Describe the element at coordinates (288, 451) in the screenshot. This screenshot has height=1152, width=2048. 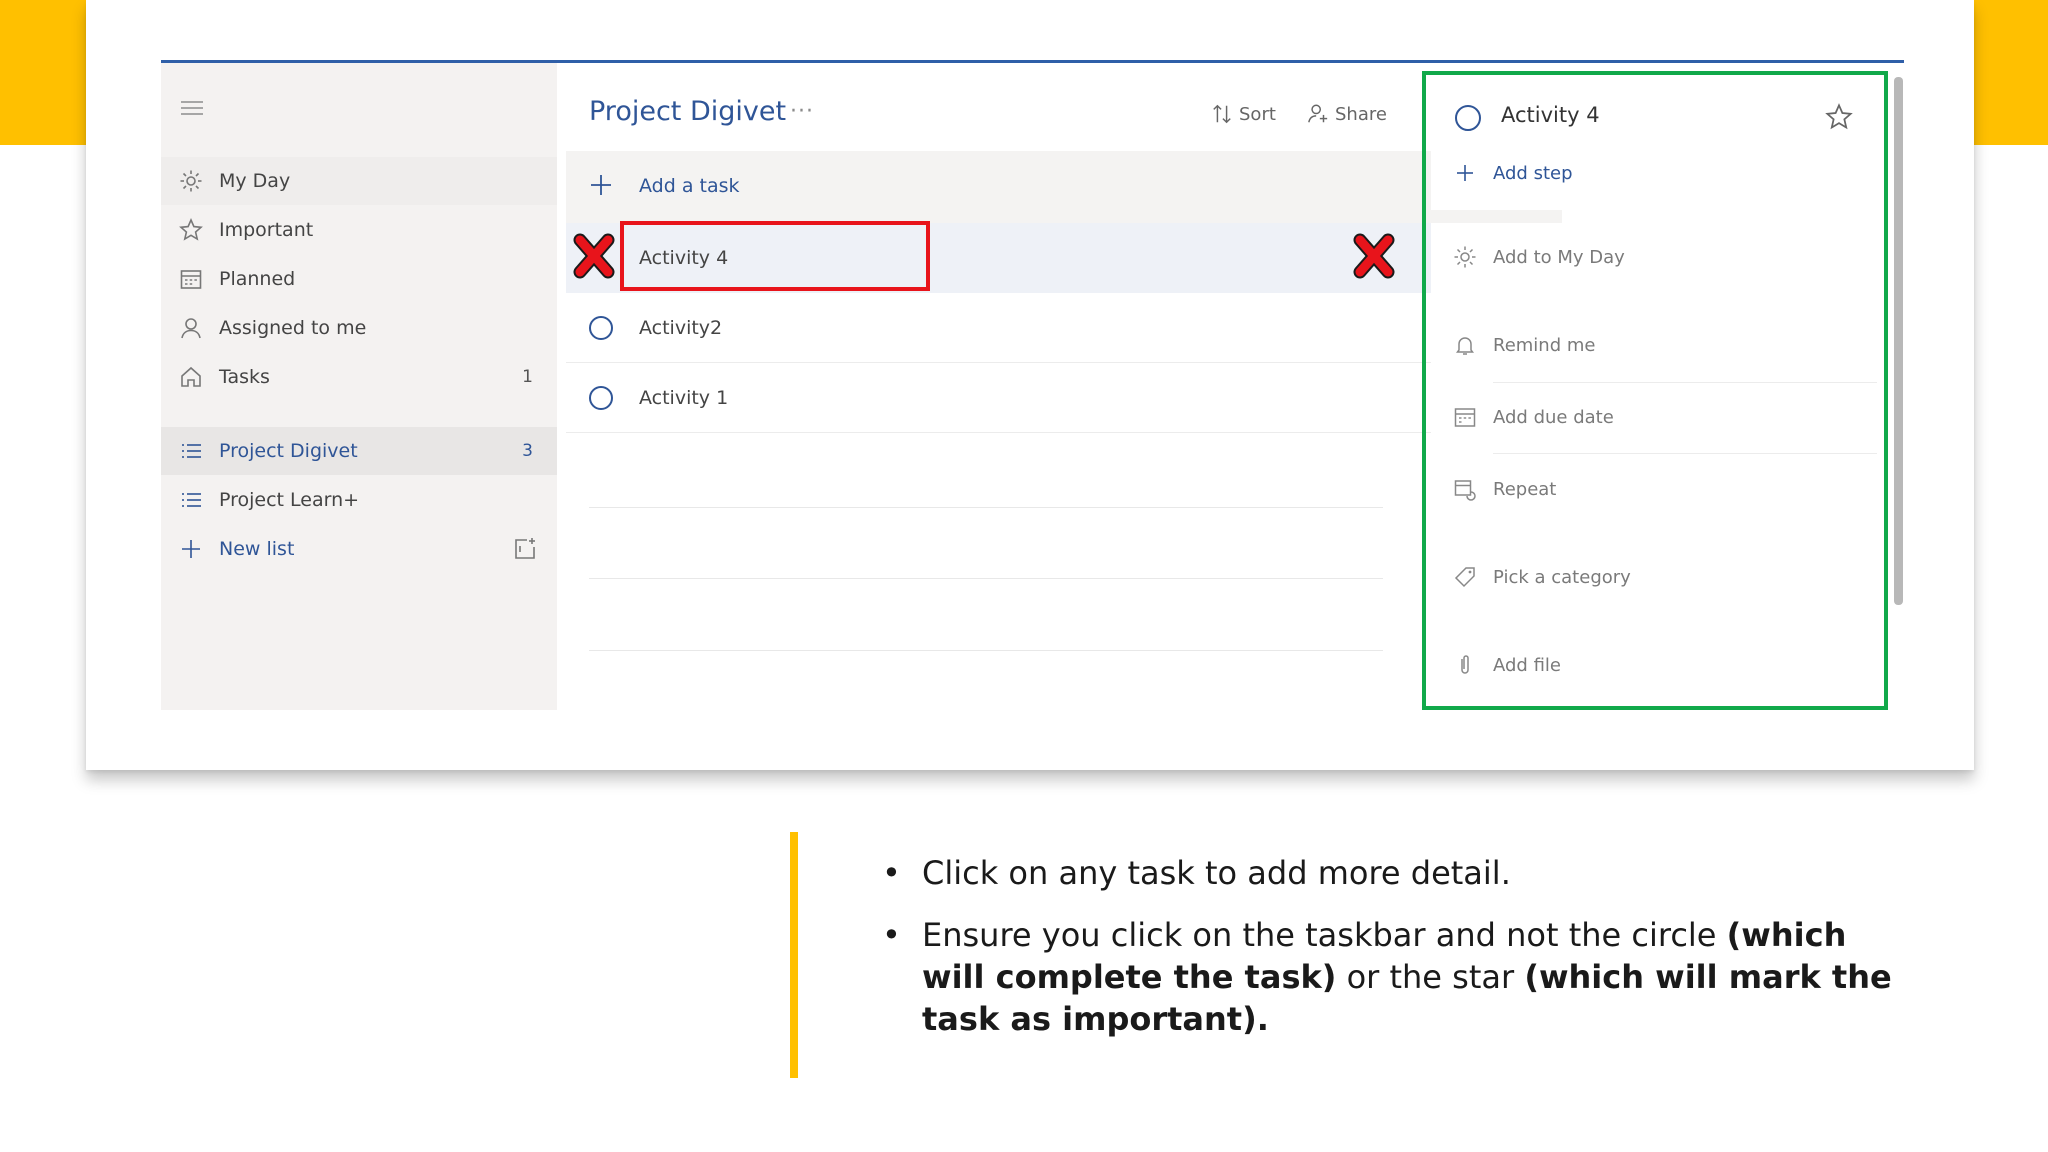
I see `sidebar-item-label: Project Digivet` at that location.